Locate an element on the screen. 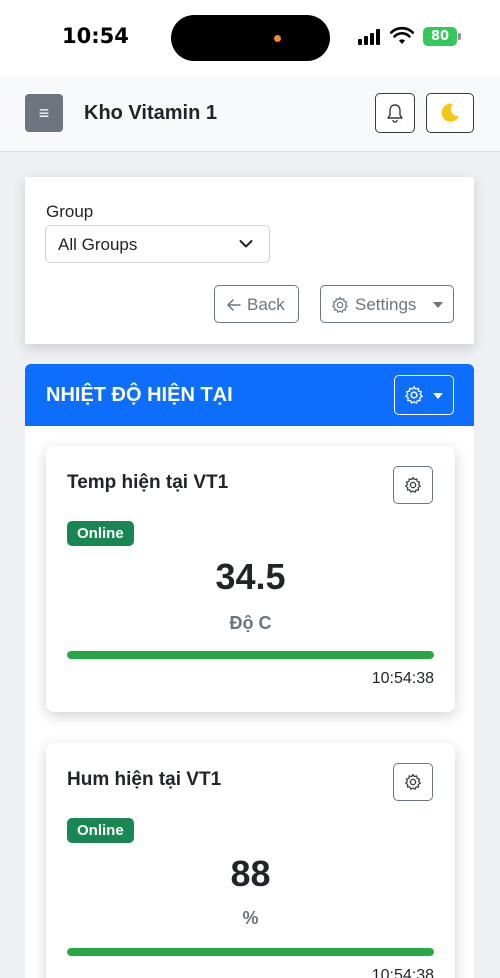 This screenshot has height=978, width=500. cellular-signal-icon is located at coordinates (371, 37).